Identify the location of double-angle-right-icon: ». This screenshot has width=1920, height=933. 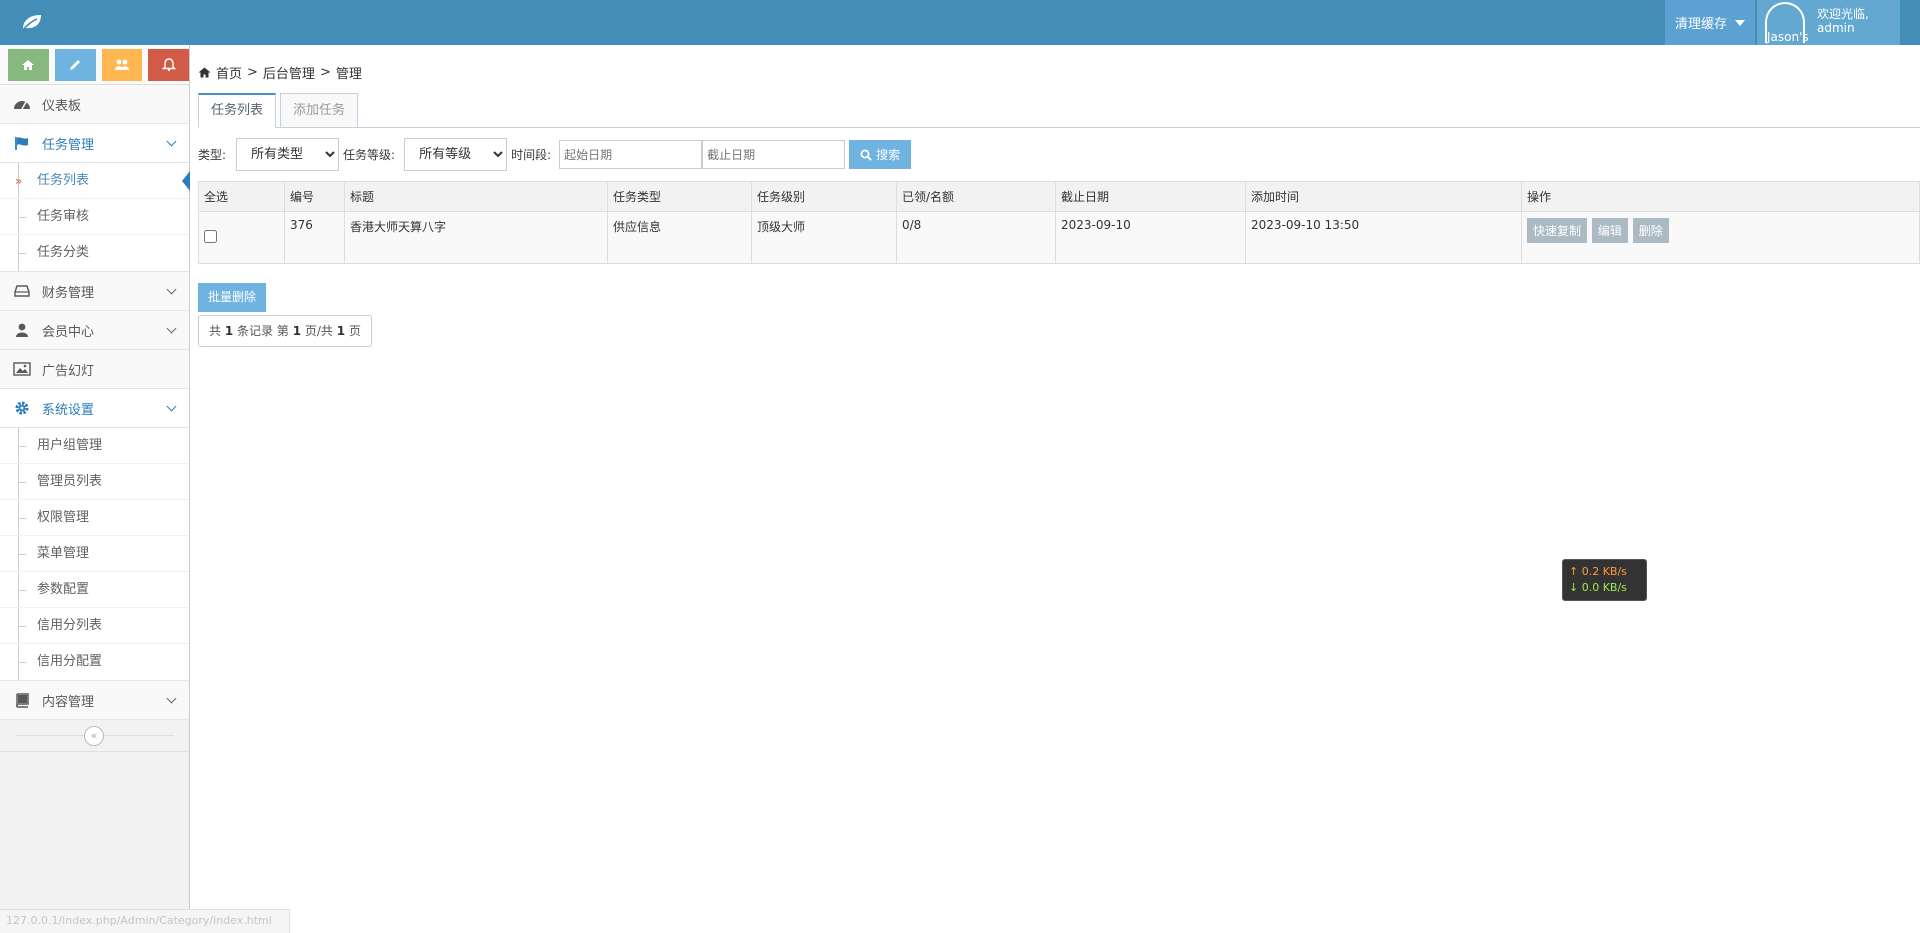
(19, 181).